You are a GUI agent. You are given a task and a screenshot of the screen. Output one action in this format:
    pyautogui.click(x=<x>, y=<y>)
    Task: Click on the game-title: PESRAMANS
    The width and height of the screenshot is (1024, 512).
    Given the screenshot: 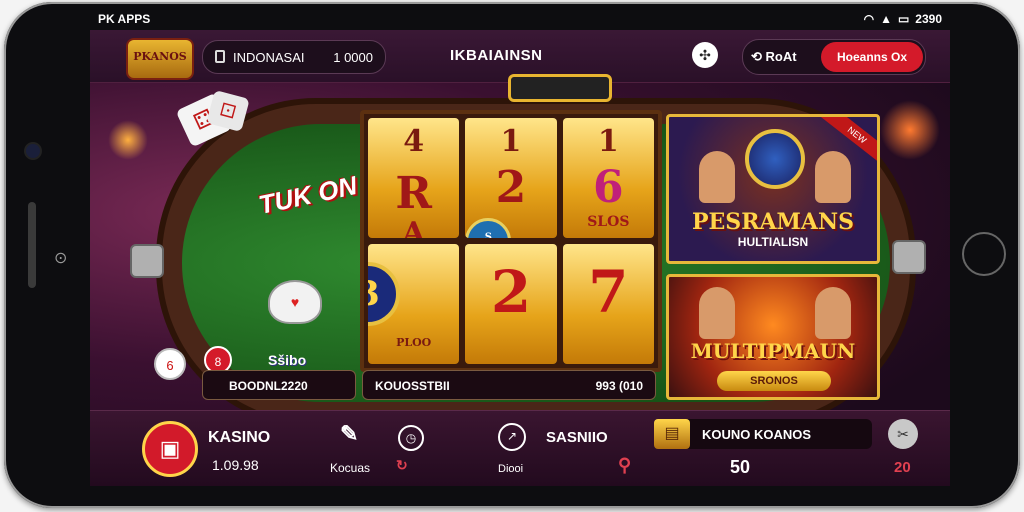 What is the action you would take?
    pyautogui.click(x=773, y=222)
    